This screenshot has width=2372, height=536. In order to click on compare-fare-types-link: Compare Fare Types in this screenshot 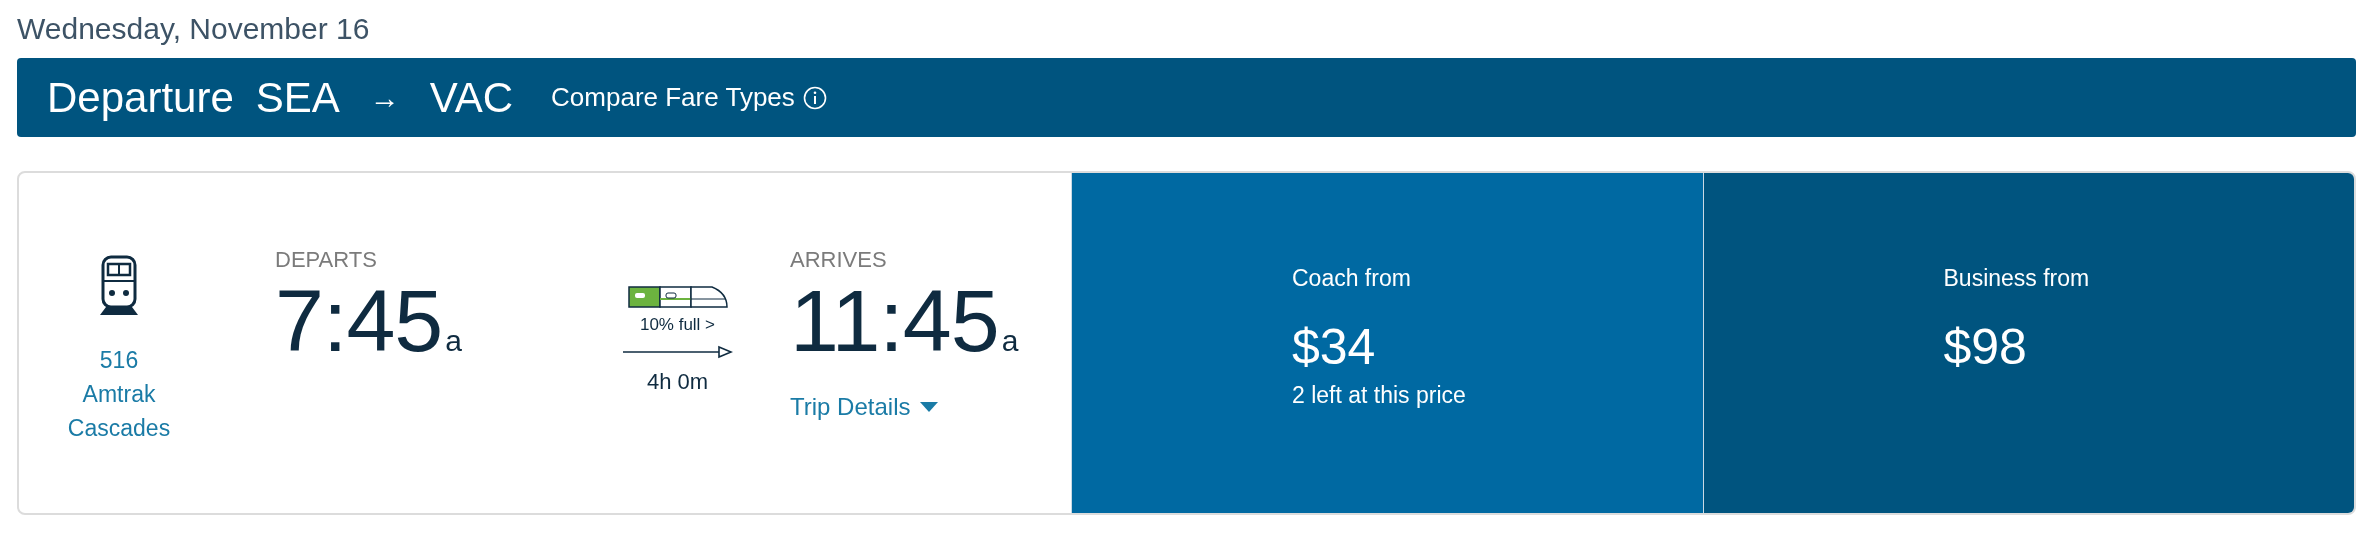, I will do `click(689, 97)`.